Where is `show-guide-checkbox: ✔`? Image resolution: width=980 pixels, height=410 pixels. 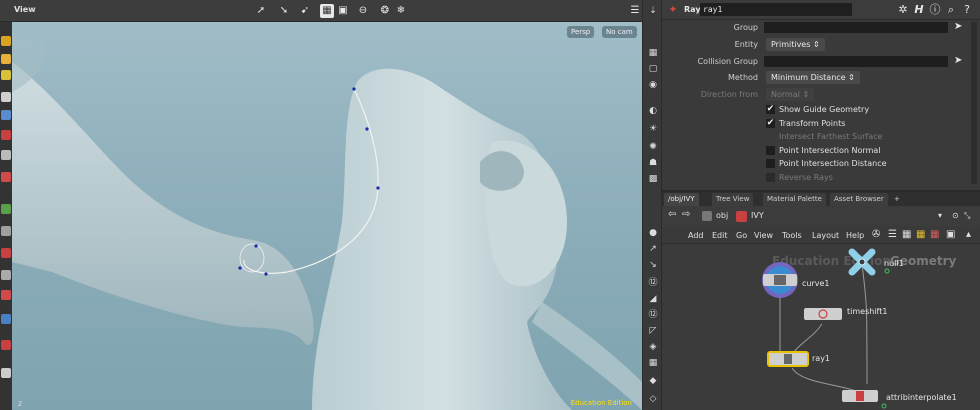
show-guide-checkbox: ✔ is located at coordinates (770, 109).